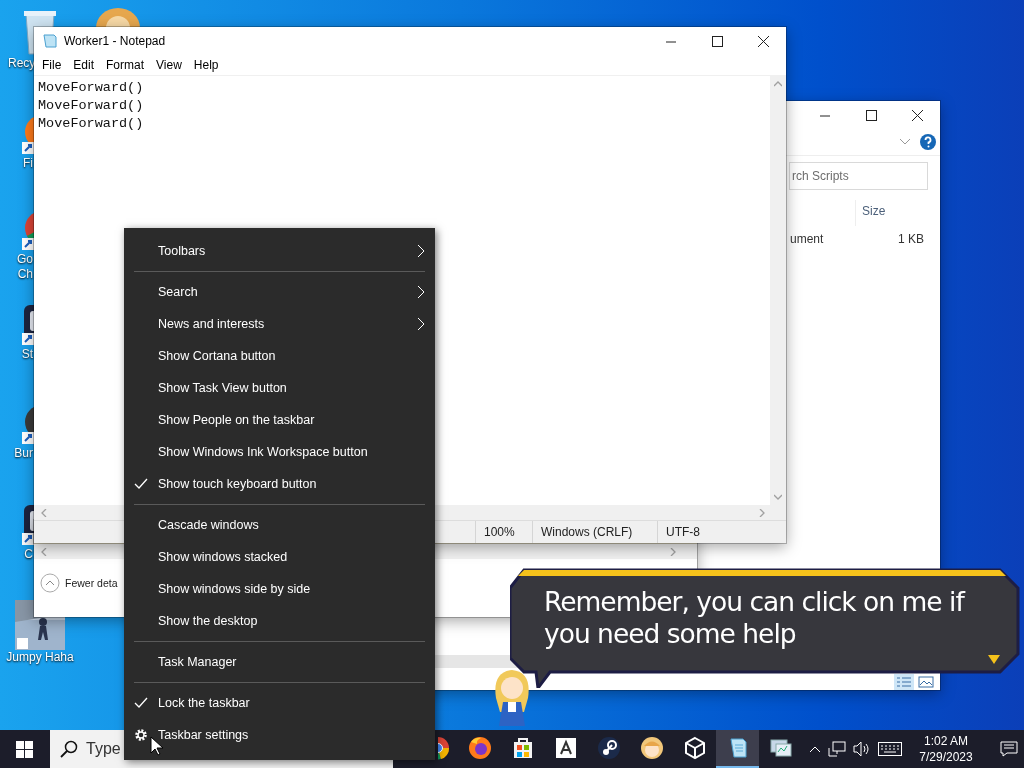  What do you see at coordinates (837, 749) in the screenshot?
I see `network-icon` at bounding box center [837, 749].